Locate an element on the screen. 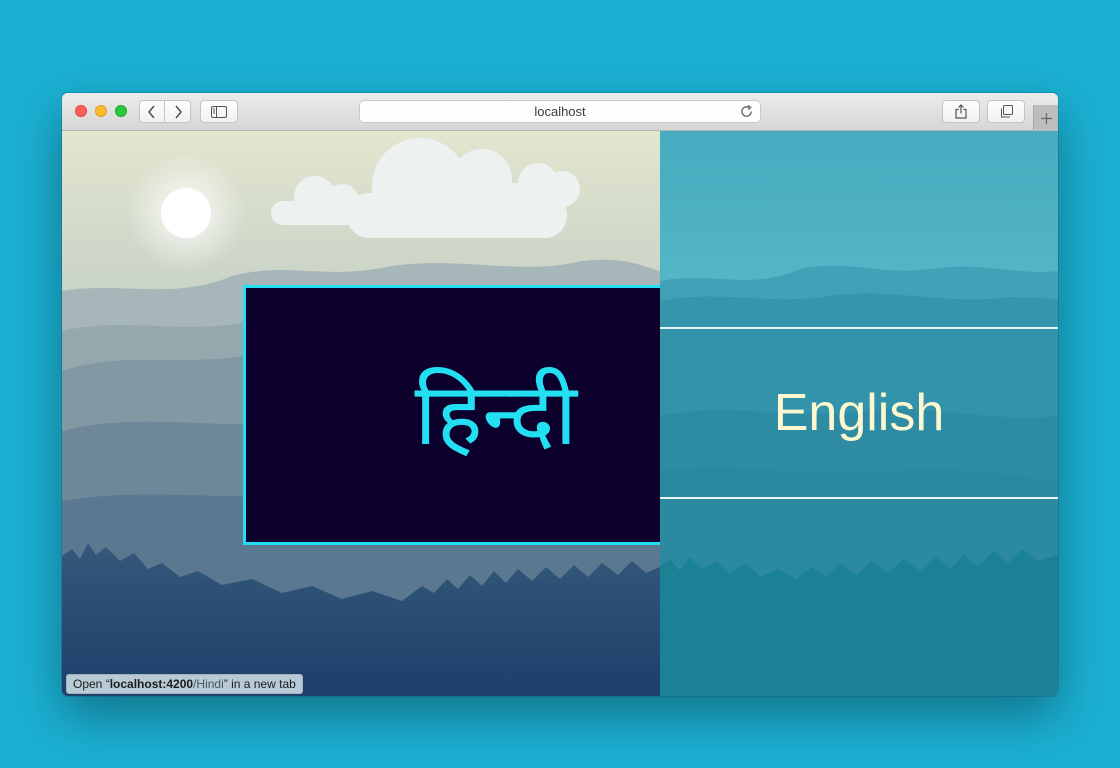 The image size is (1120, 768). sidebar-toggle-button is located at coordinates (219, 111).